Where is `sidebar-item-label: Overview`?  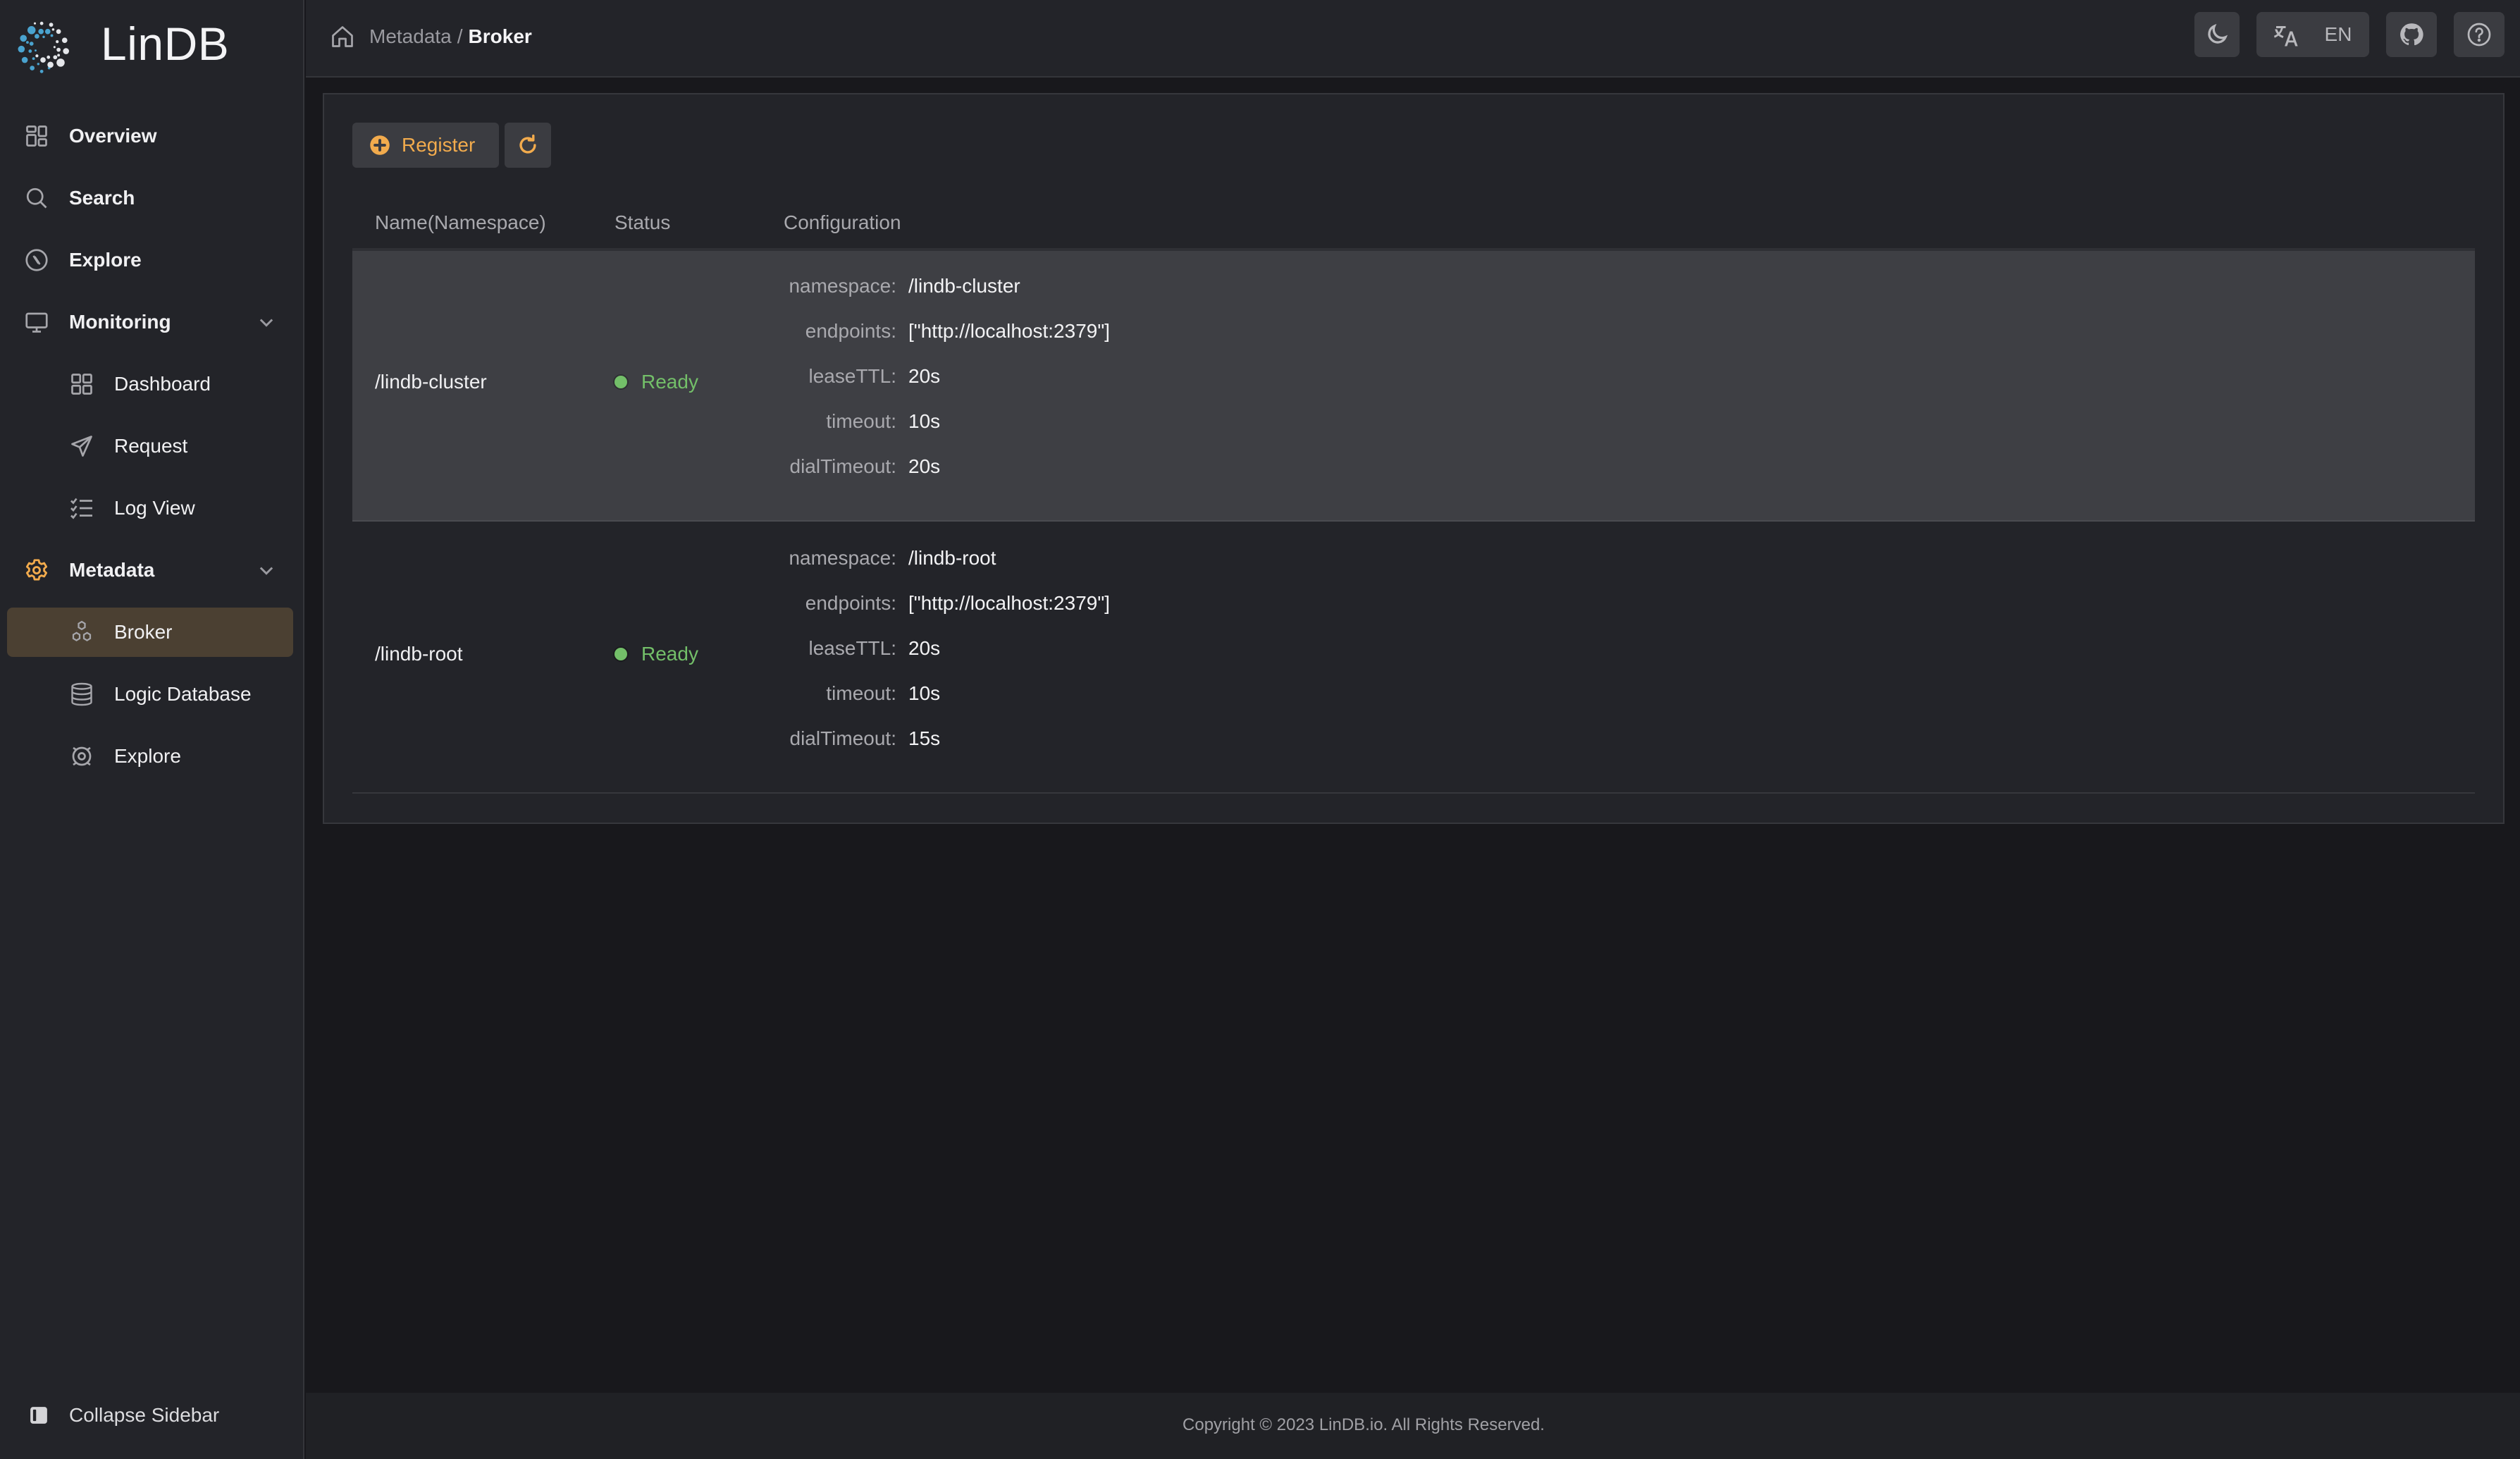 sidebar-item-label: Overview is located at coordinates (113, 136).